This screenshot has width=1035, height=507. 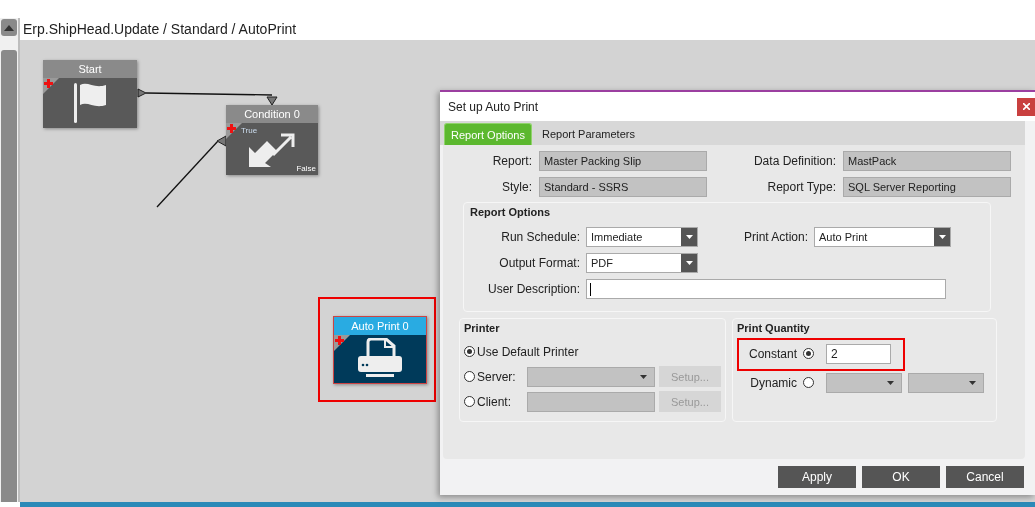 I want to click on dialog-button: Apply, so click(x=817, y=477).